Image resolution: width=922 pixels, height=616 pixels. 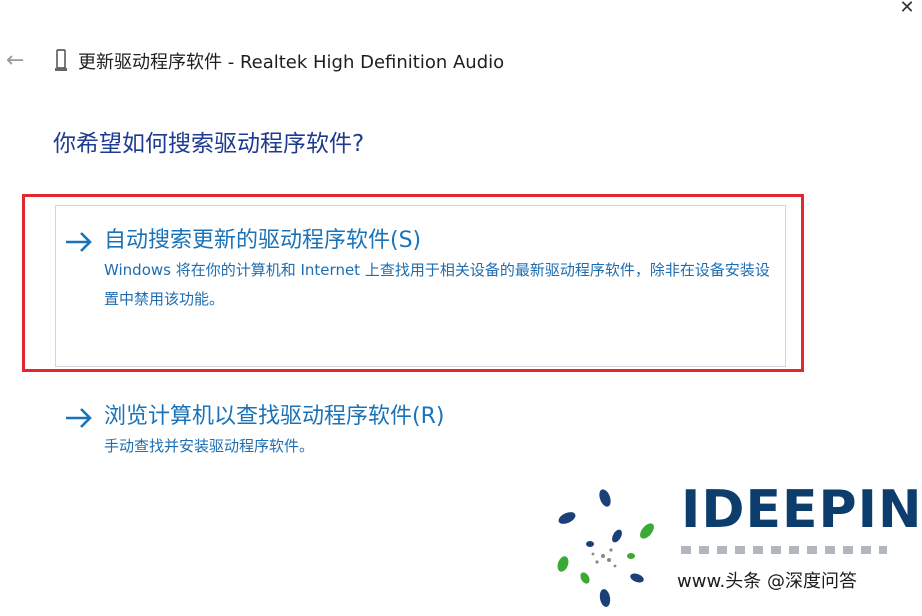 What do you see at coordinates (907, 9) in the screenshot?
I see `close-icon: ✕` at bounding box center [907, 9].